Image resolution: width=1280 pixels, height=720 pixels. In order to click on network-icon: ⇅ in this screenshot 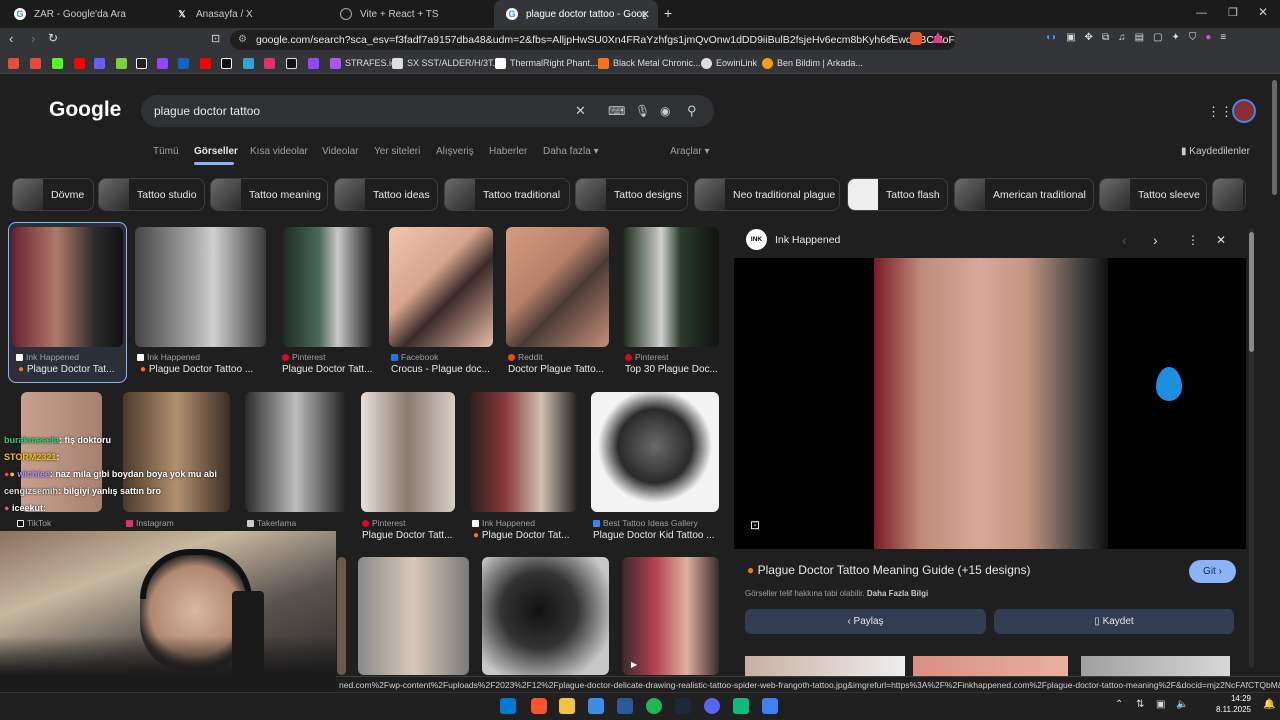, I will do `click(1140, 704)`.